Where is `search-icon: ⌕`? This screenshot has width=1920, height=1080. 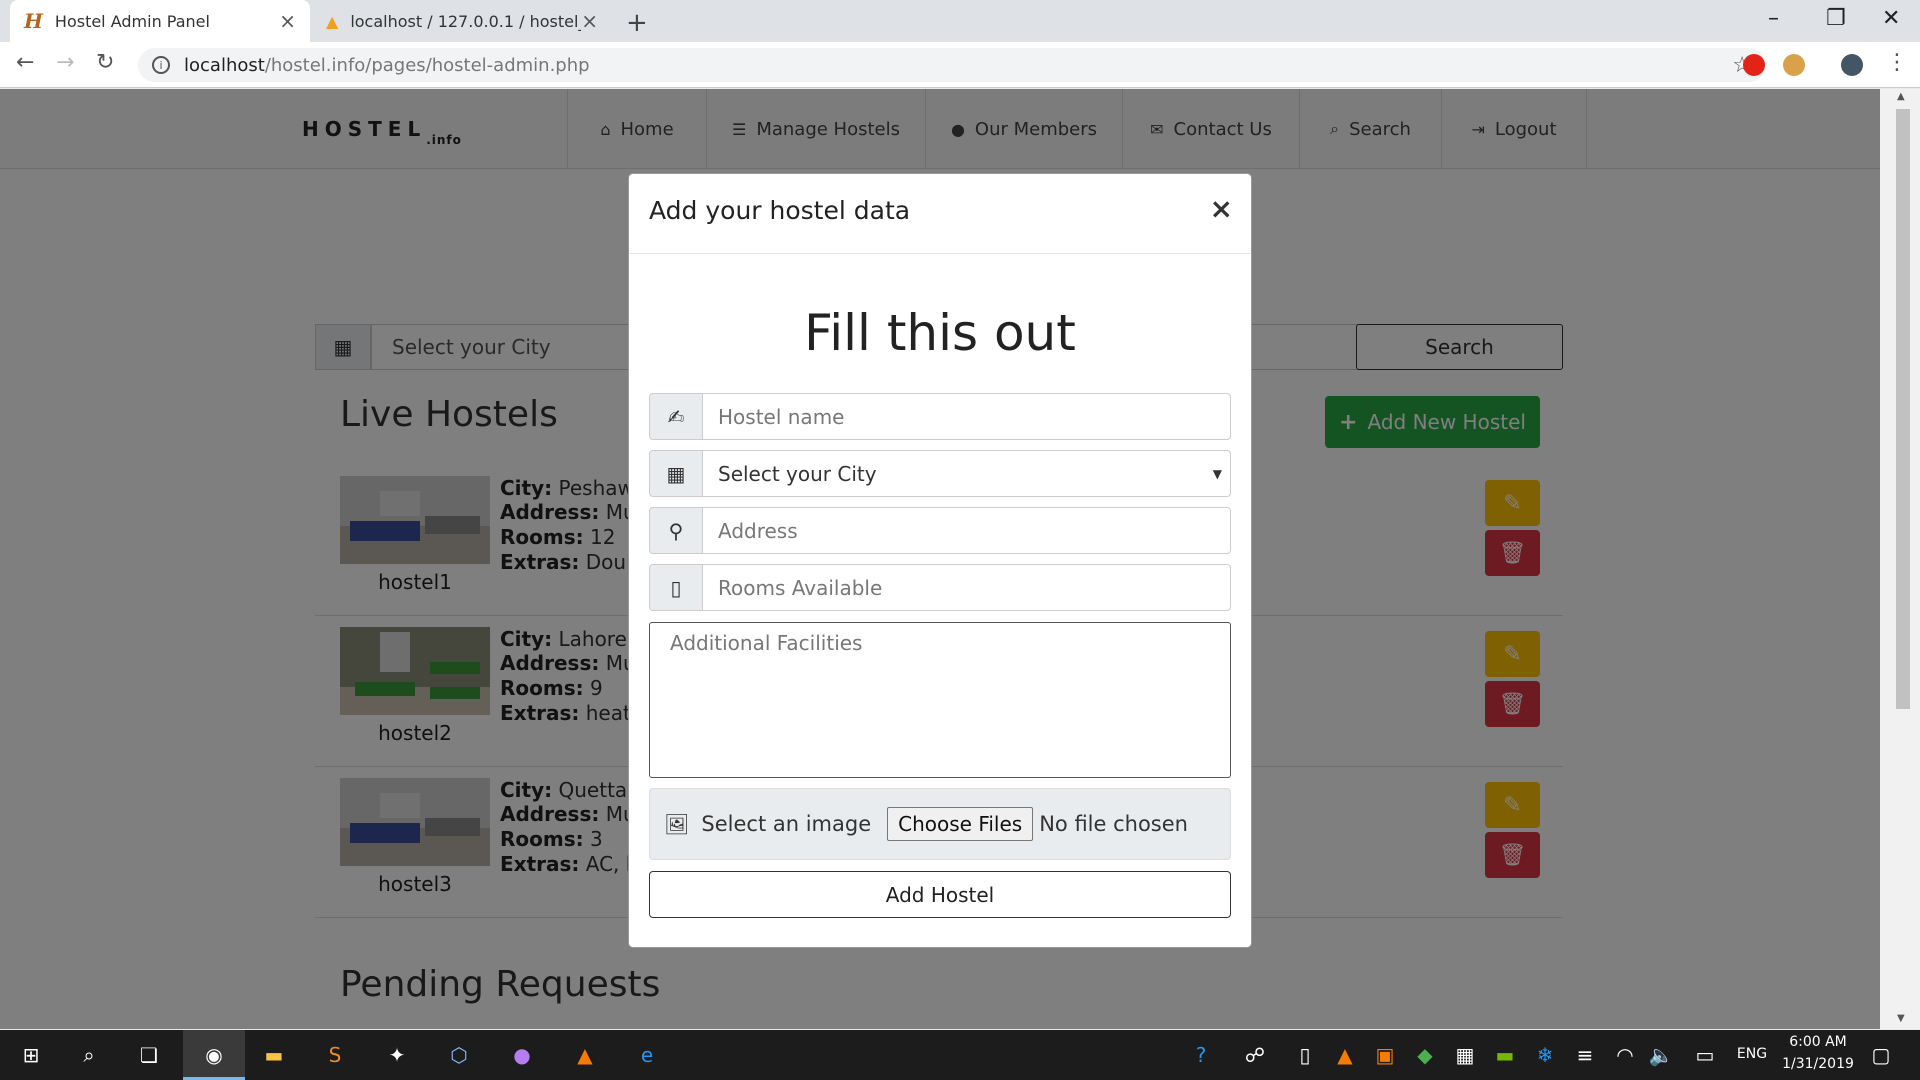
search-icon: ⌕ is located at coordinates (89, 1055).